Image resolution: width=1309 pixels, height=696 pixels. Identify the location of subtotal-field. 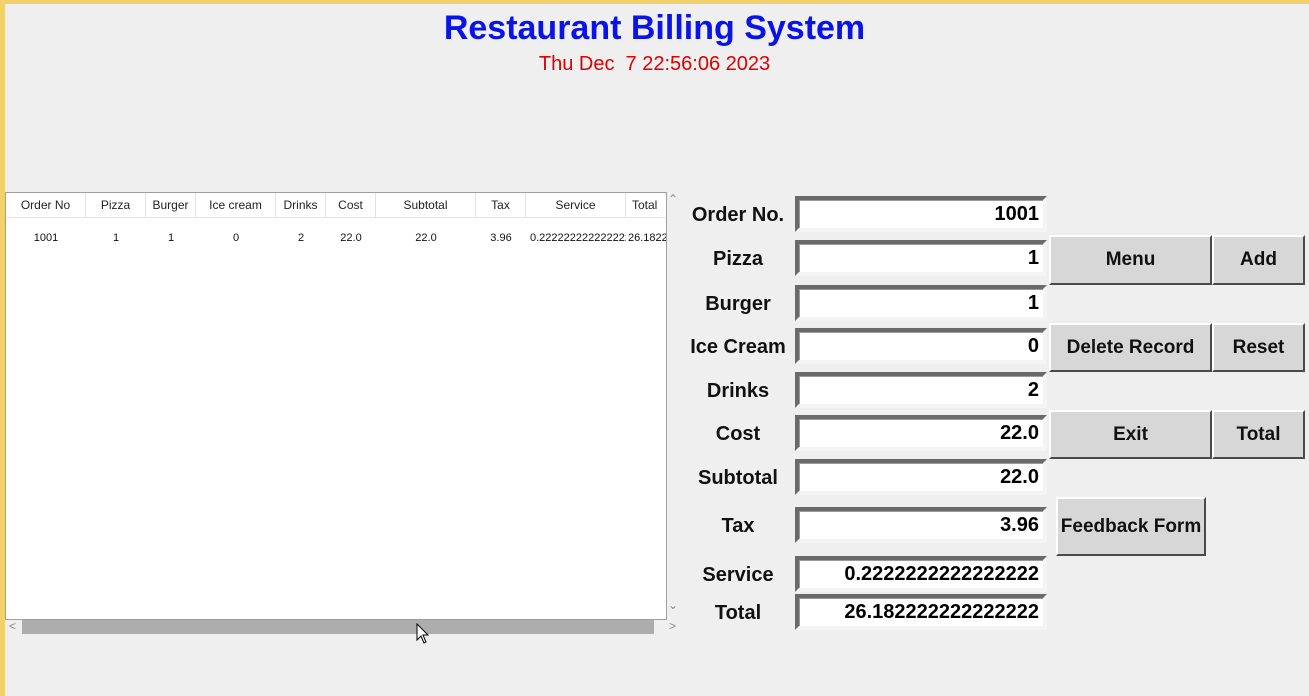
(921, 477).